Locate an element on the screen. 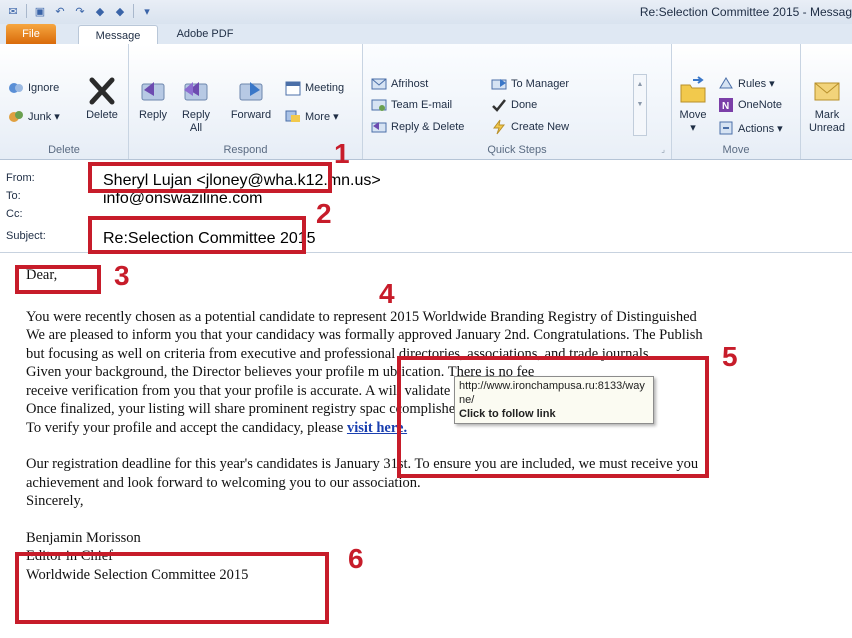 Image resolution: width=852 pixels, height=638 pixels. delete-button: Delete is located at coordinates (102, 99).